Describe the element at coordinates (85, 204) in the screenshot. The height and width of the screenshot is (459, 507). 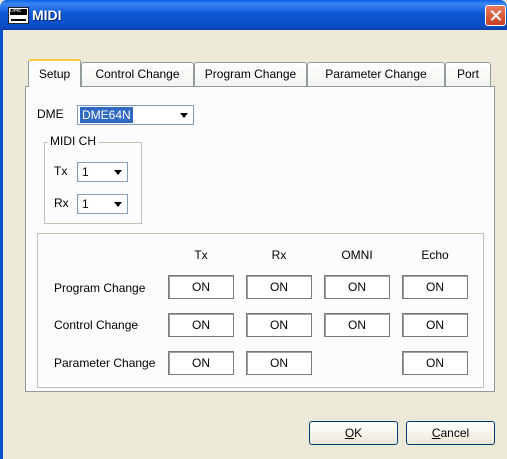
I see `rx-channel-value: 1` at that location.